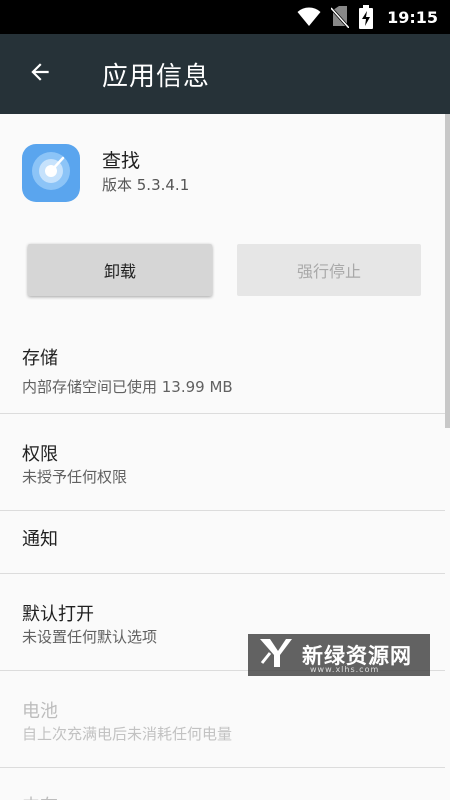  Describe the element at coordinates (225, 542) in the screenshot. I see `notifications-item: 通知` at that location.